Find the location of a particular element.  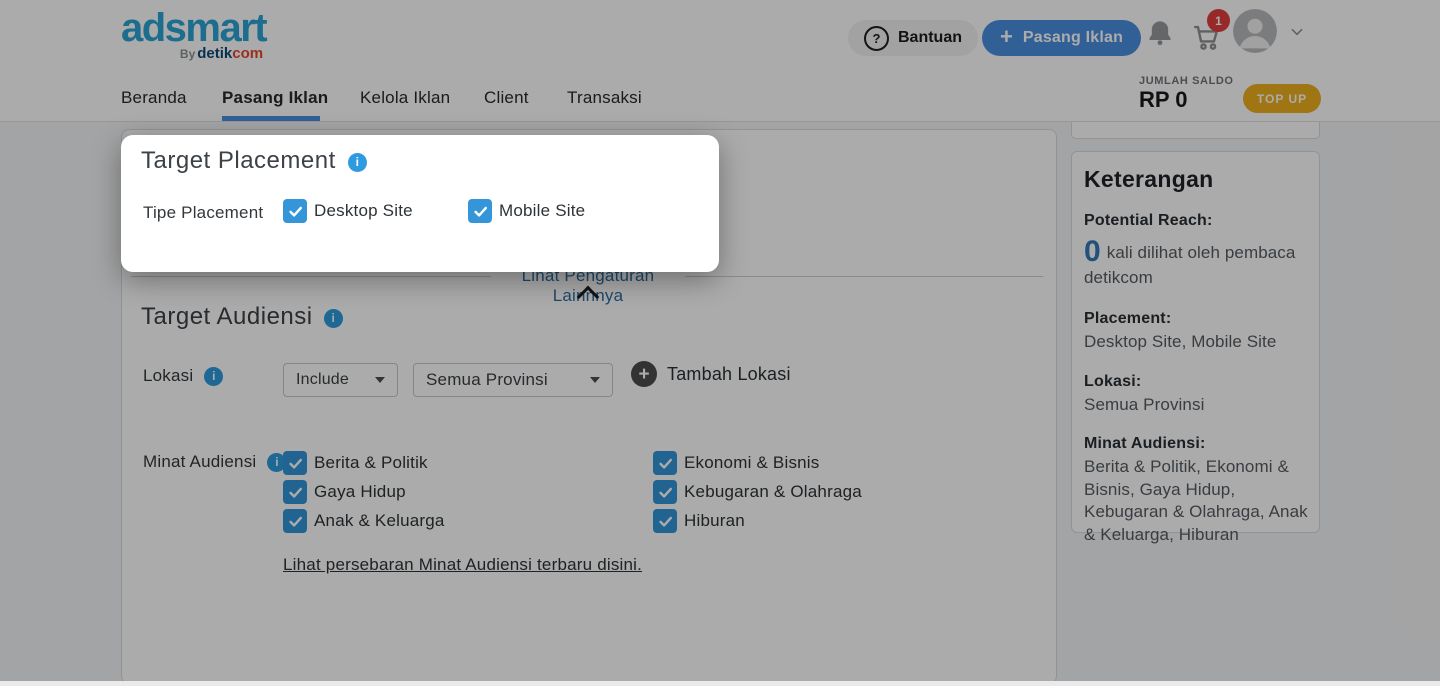

checkbox-desktop-site is located at coordinates (295, 211).